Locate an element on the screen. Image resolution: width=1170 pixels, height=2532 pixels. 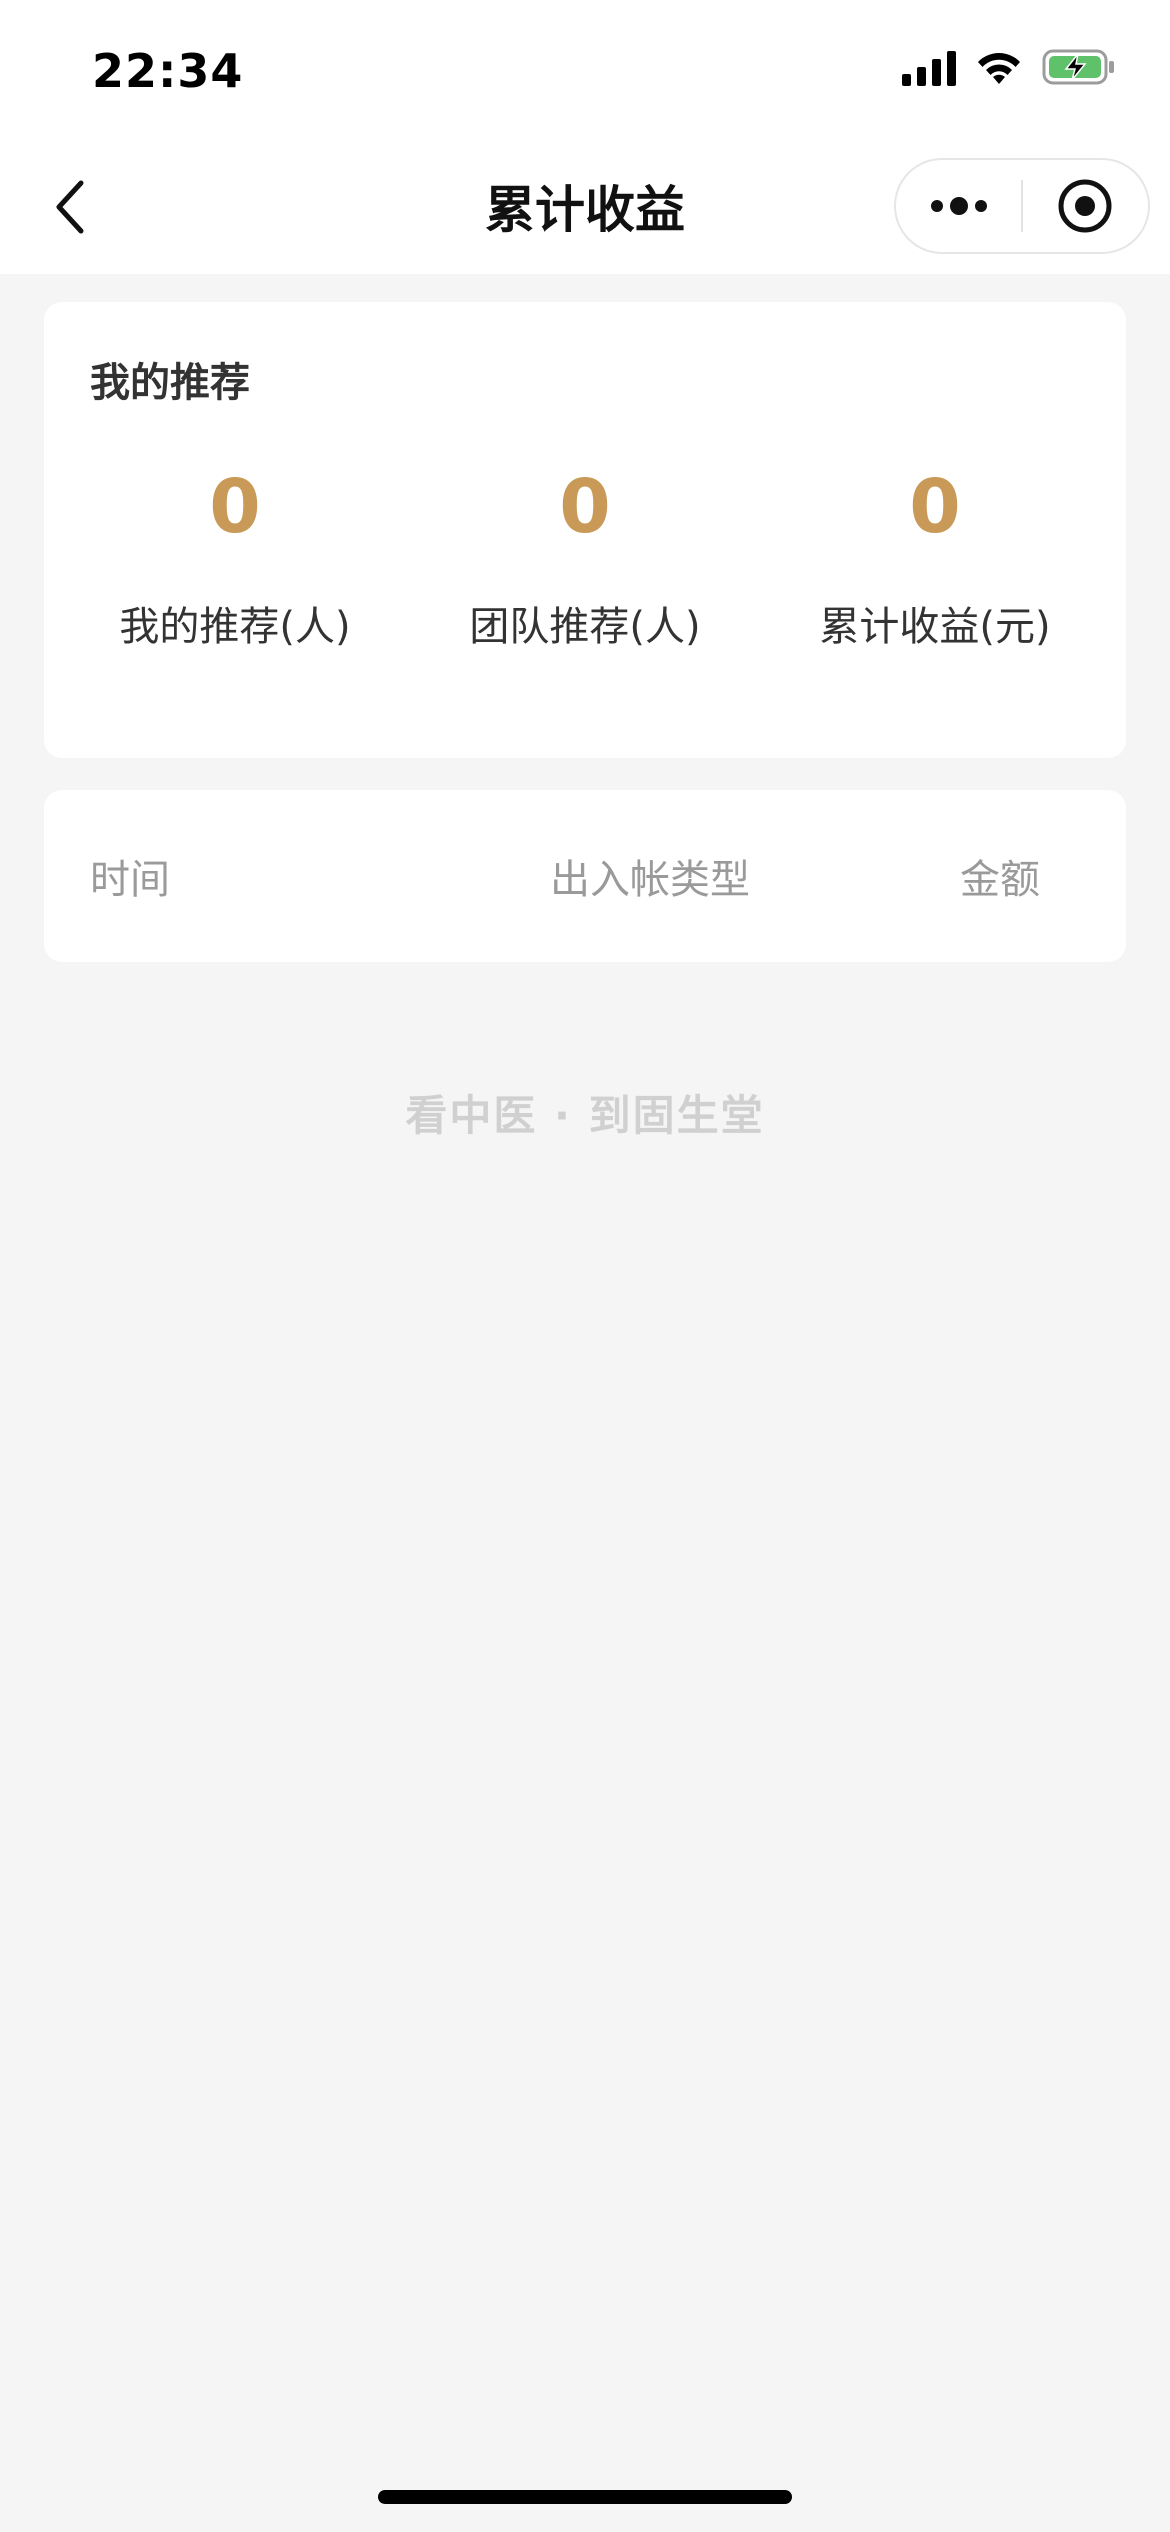
status-time: 22:34 is located at coordinates (168, 71).